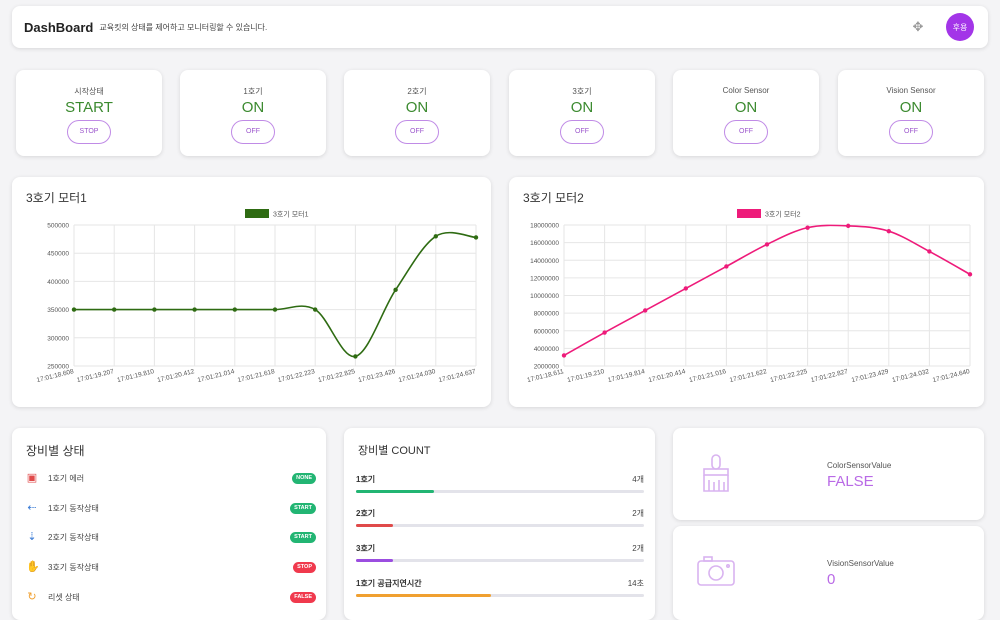  What do you see at coordinates (638, 513) in the screenshot?
I see `count-value: 2개` at bounding box center [638, 513].